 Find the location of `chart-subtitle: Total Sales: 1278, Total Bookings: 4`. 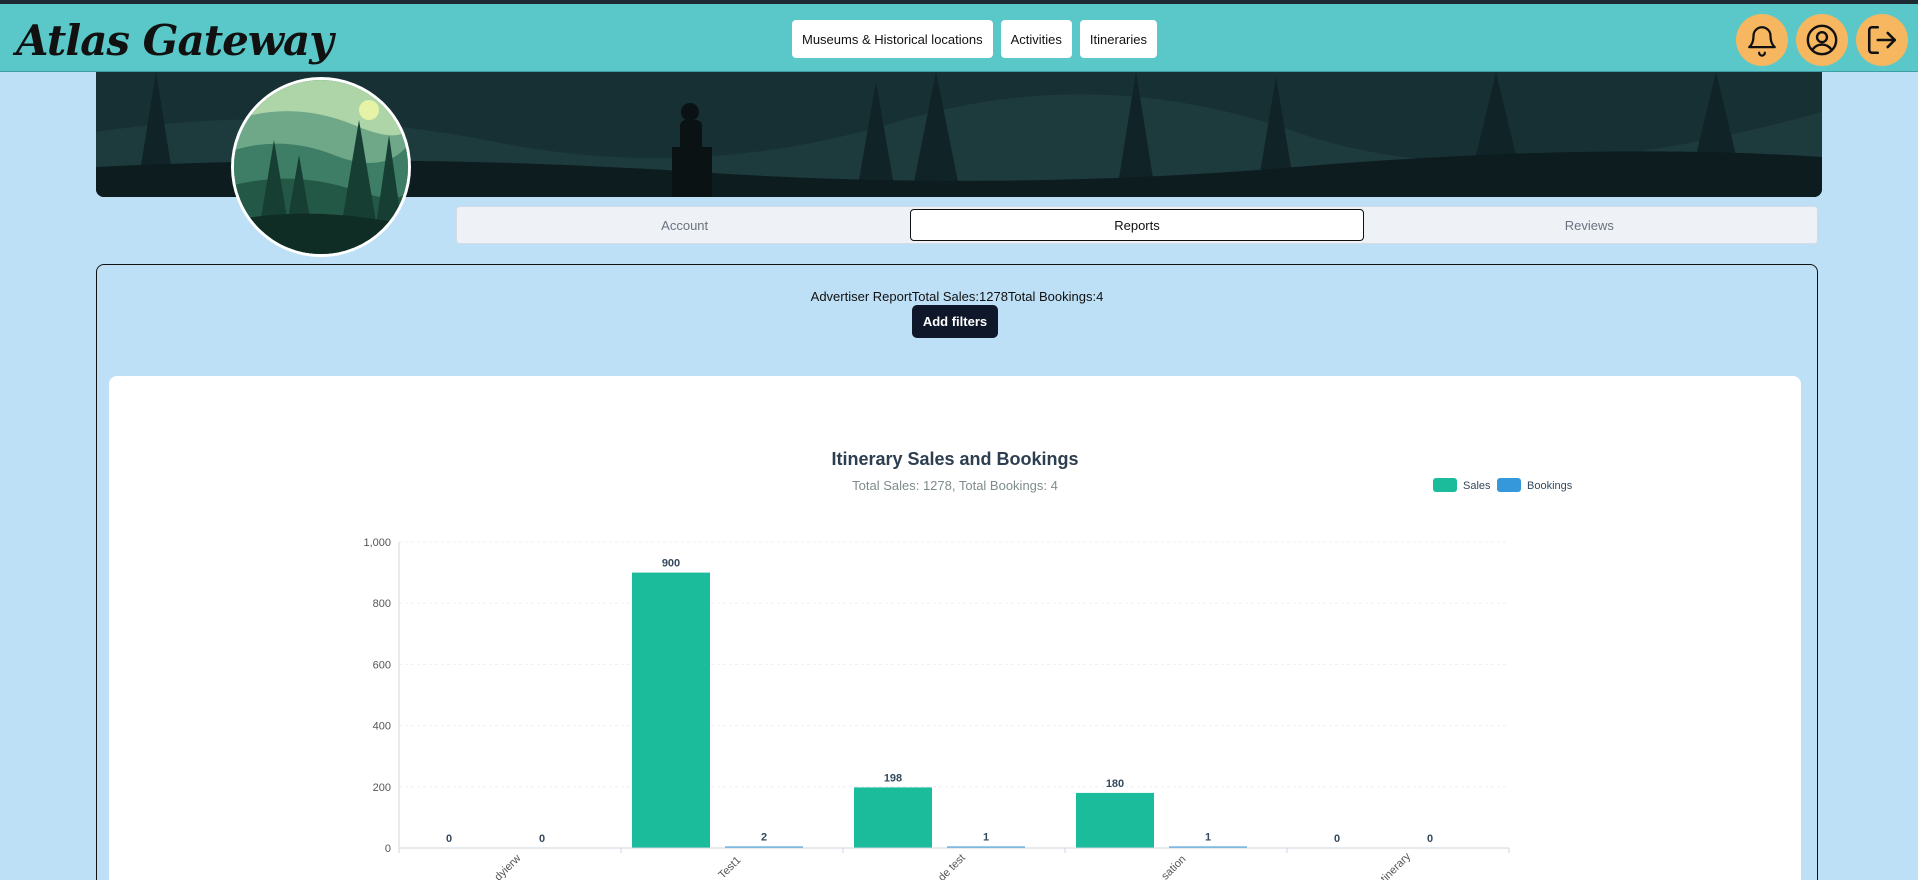

chart-subtitle: Total Sales: 1278, Total Bookings: 4 is located at coordinates (955, 485).